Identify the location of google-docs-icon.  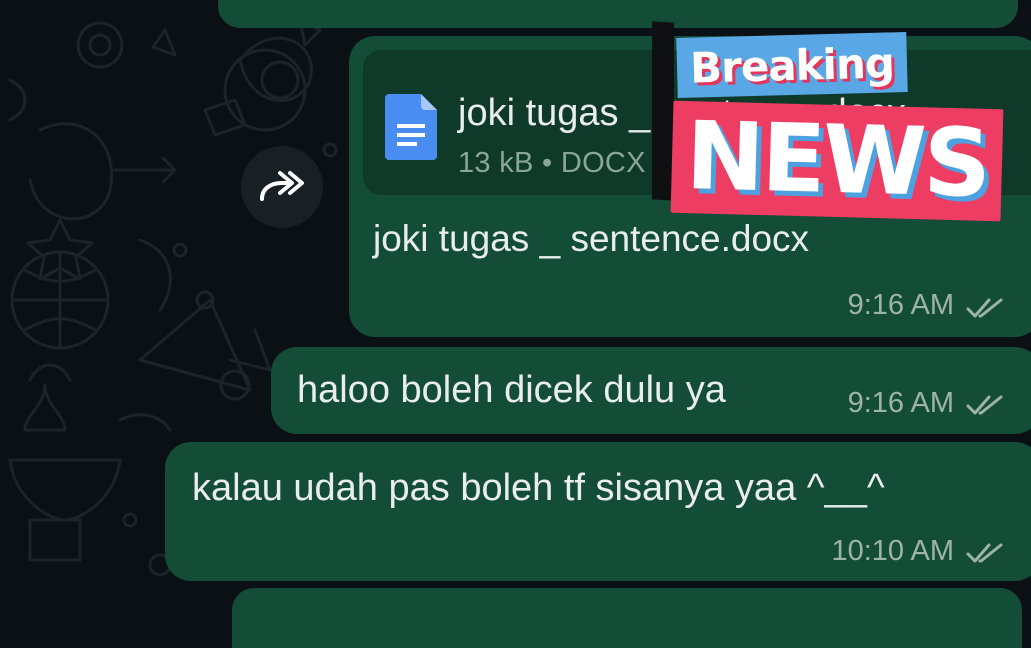
(411, 127).